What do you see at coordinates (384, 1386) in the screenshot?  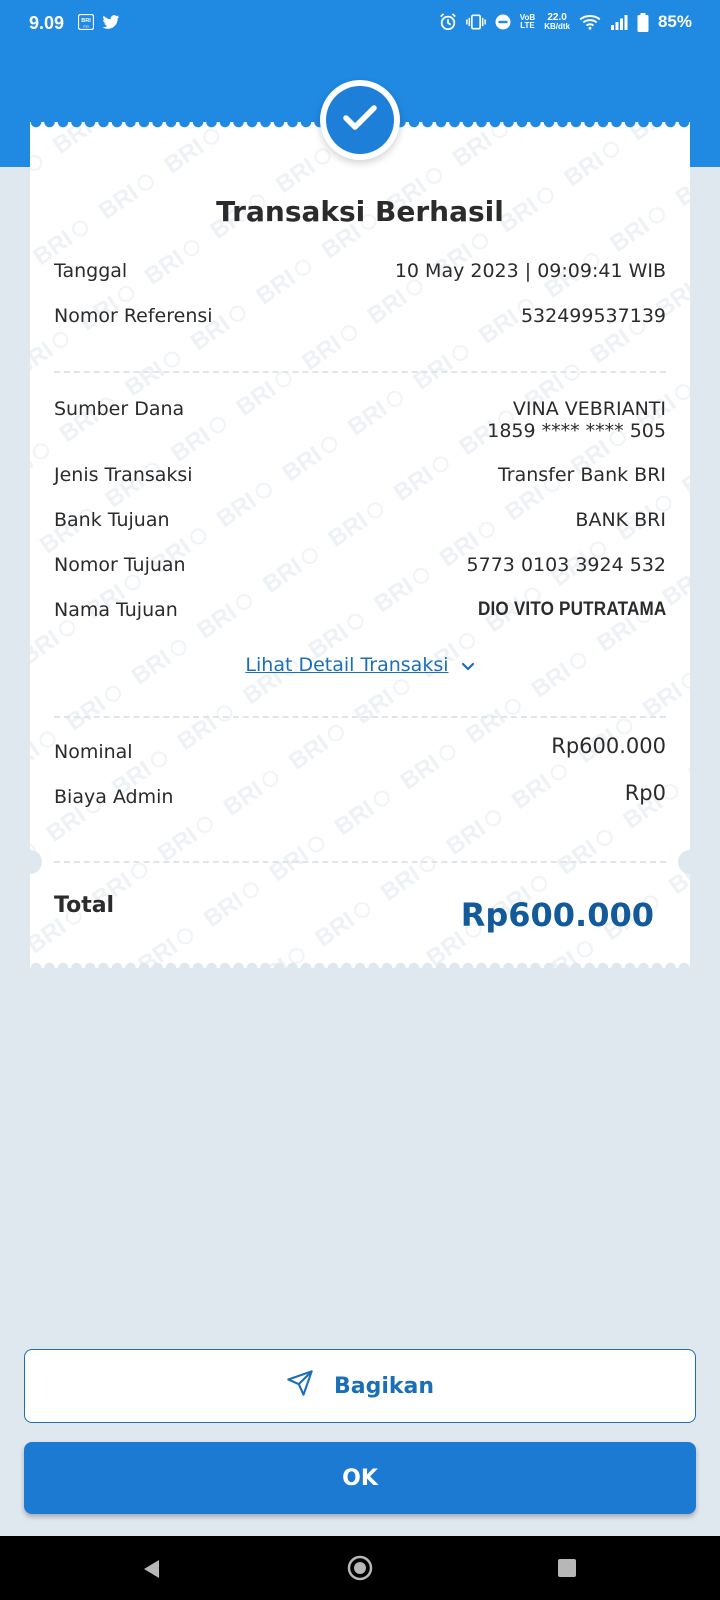 I see `share-button-label: Bagikan` at bounding box center [384, 1386].